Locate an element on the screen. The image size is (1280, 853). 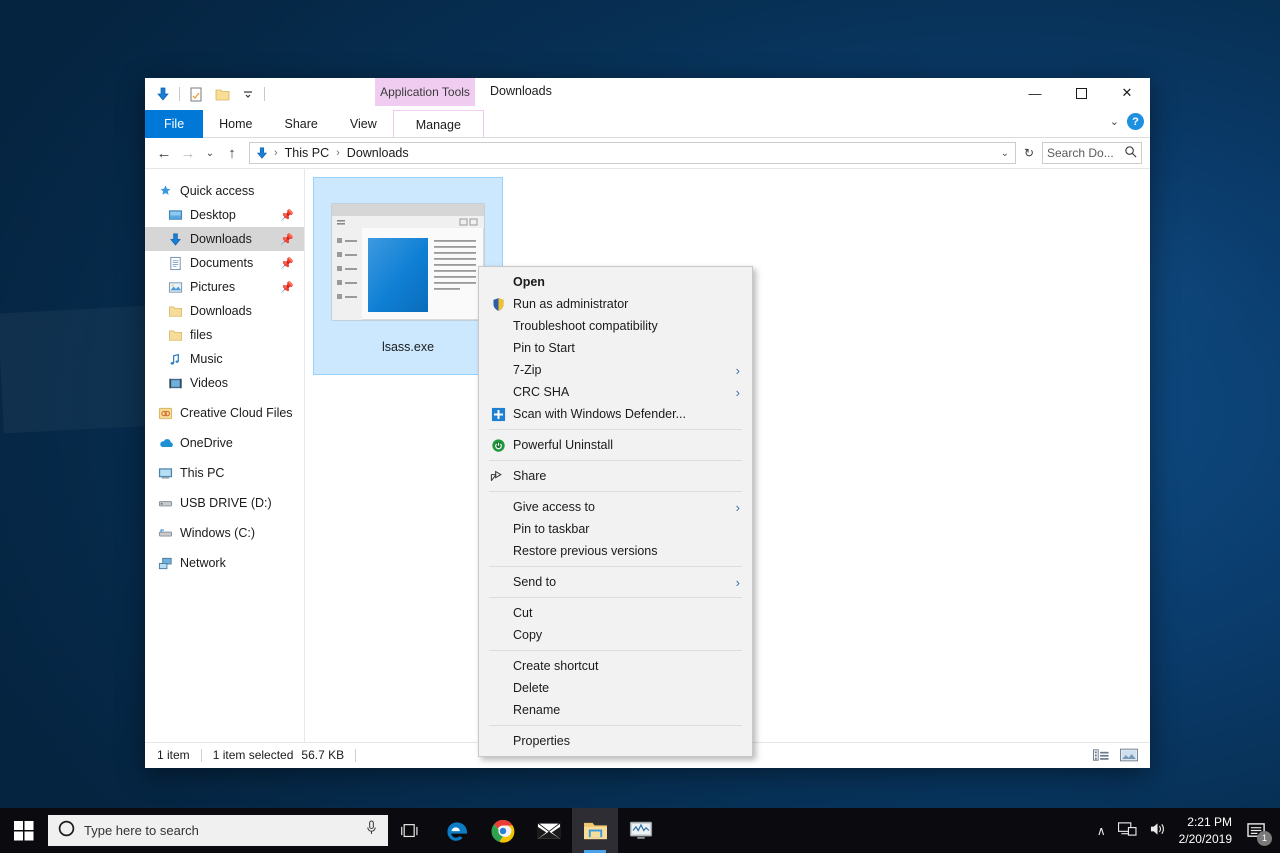
maximize-button is located at coordinates (1081, 93).